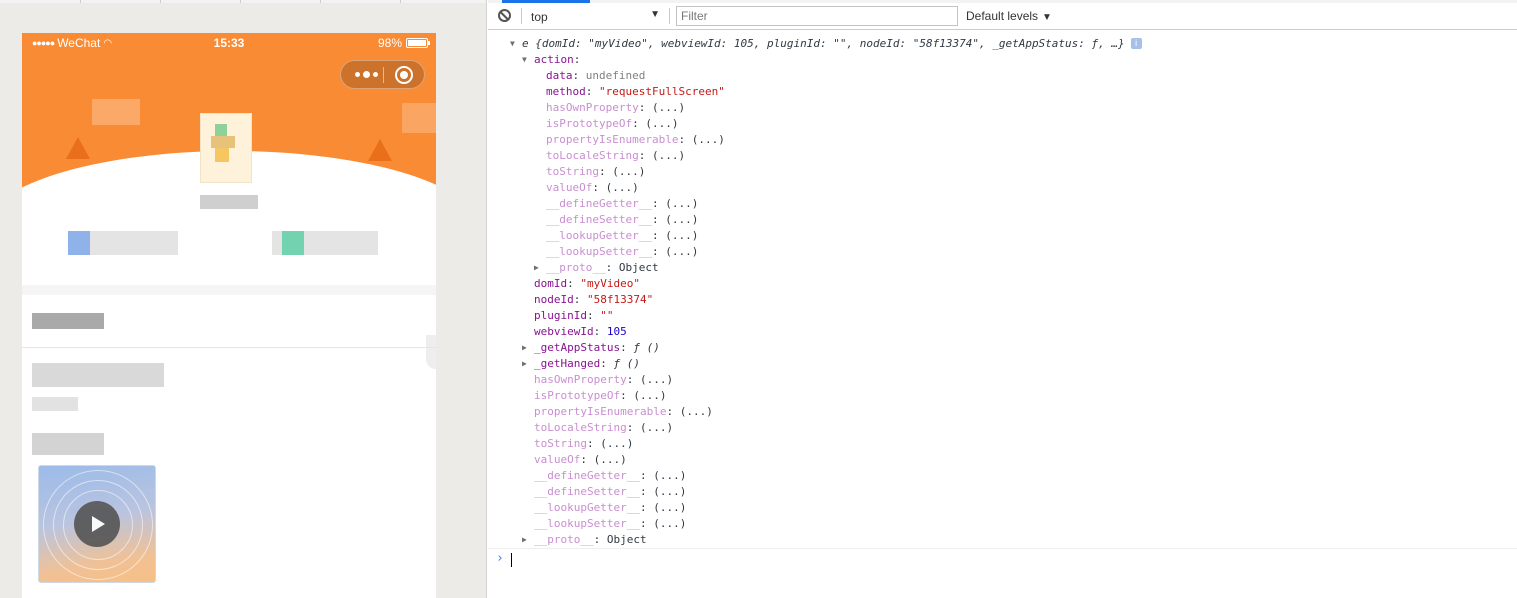  What do you see at coordinates (599, 251) in the screenshot?
I see `property-key: __lookupSetter__` at bounding box center [599, 251].